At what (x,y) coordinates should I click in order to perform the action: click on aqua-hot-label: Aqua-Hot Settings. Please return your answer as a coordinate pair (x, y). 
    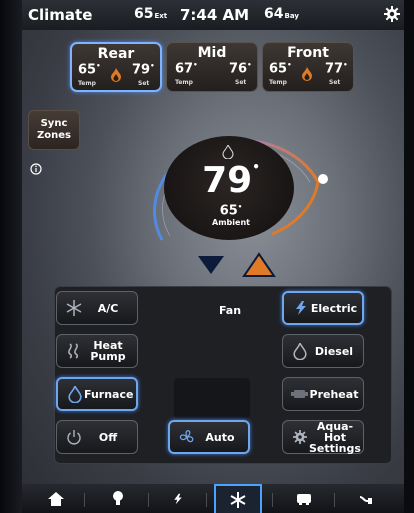
    Looking at the image, I should click on (335, 437).